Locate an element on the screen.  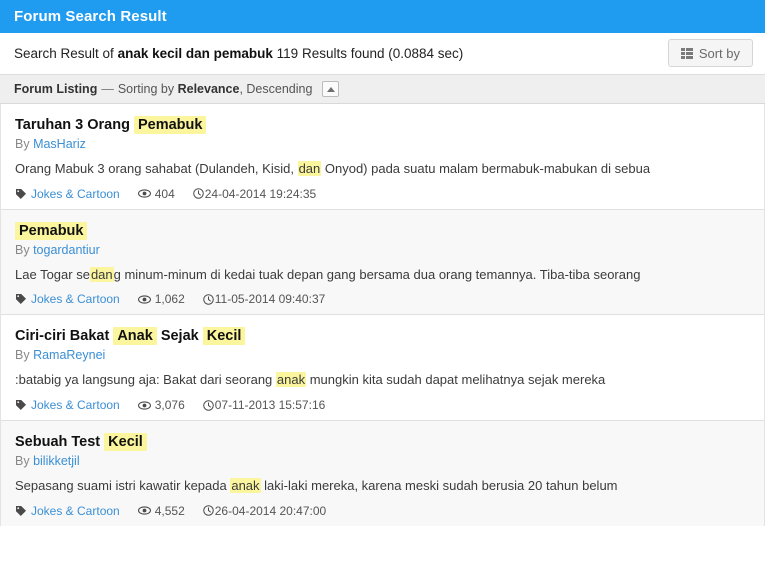
listing-dash: — is located at coordinates (107, 89).